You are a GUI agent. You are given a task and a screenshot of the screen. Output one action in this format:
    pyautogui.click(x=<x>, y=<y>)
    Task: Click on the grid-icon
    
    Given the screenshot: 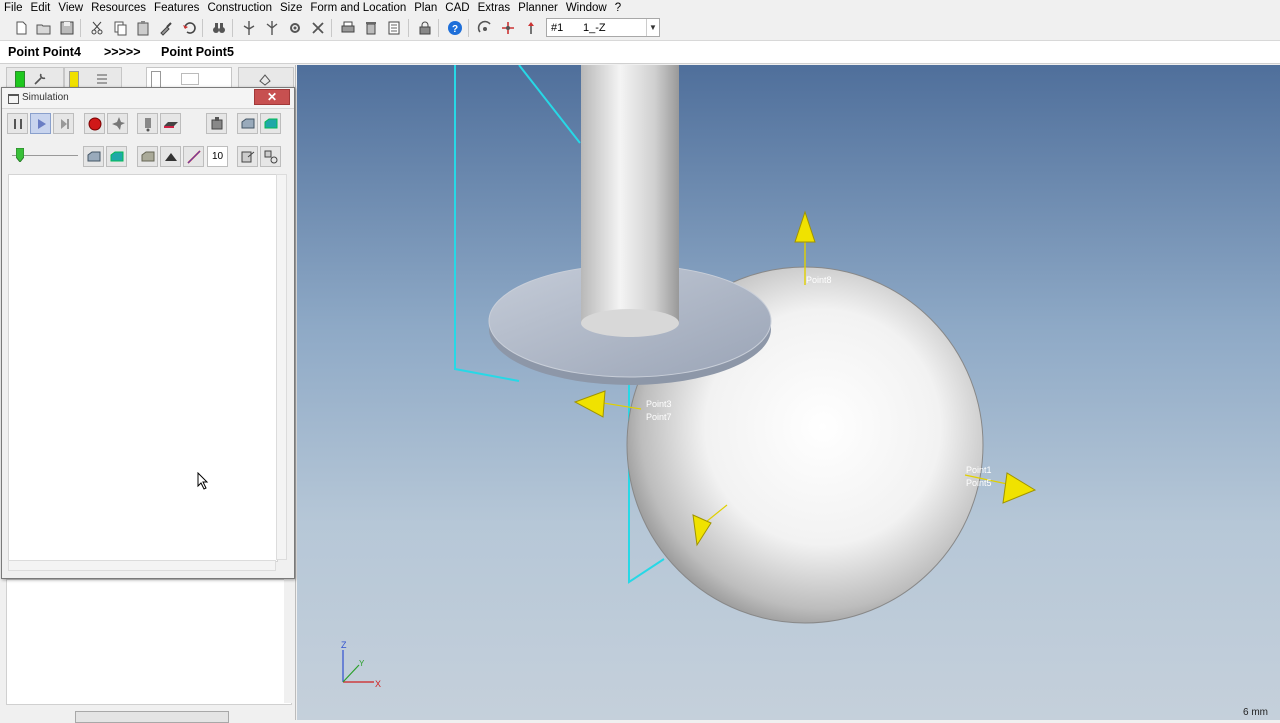 What is the action you would take?
    pyautogui.click(x=190, y=79)
    